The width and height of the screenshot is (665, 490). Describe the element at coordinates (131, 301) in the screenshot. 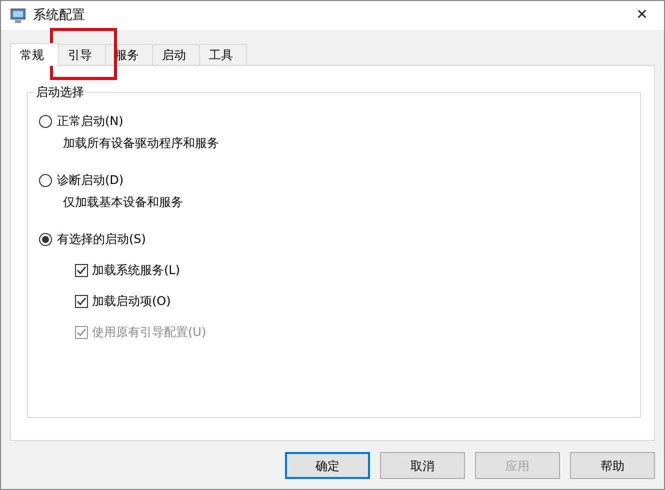

I see `checkbox-label: 加载启动项(O)` at that location.